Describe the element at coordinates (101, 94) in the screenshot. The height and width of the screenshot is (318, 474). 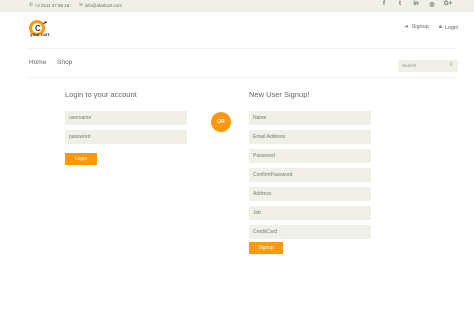
I see `login-title: Login to your account` at that location.